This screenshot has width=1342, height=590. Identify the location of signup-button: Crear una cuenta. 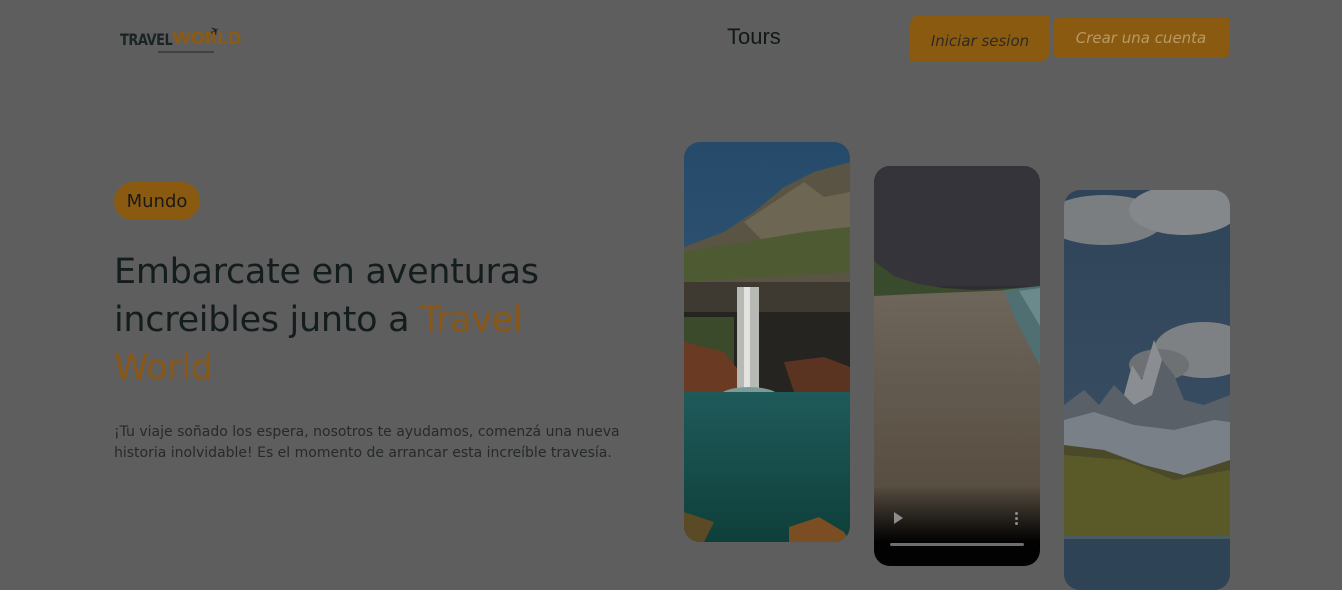
(1141, 38).